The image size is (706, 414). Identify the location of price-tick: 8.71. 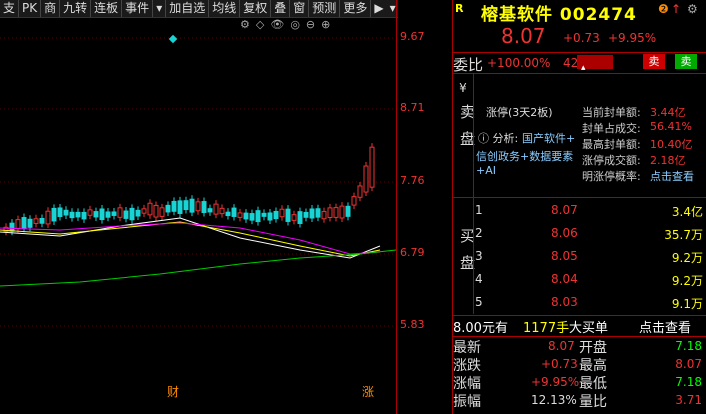
(412, 107).